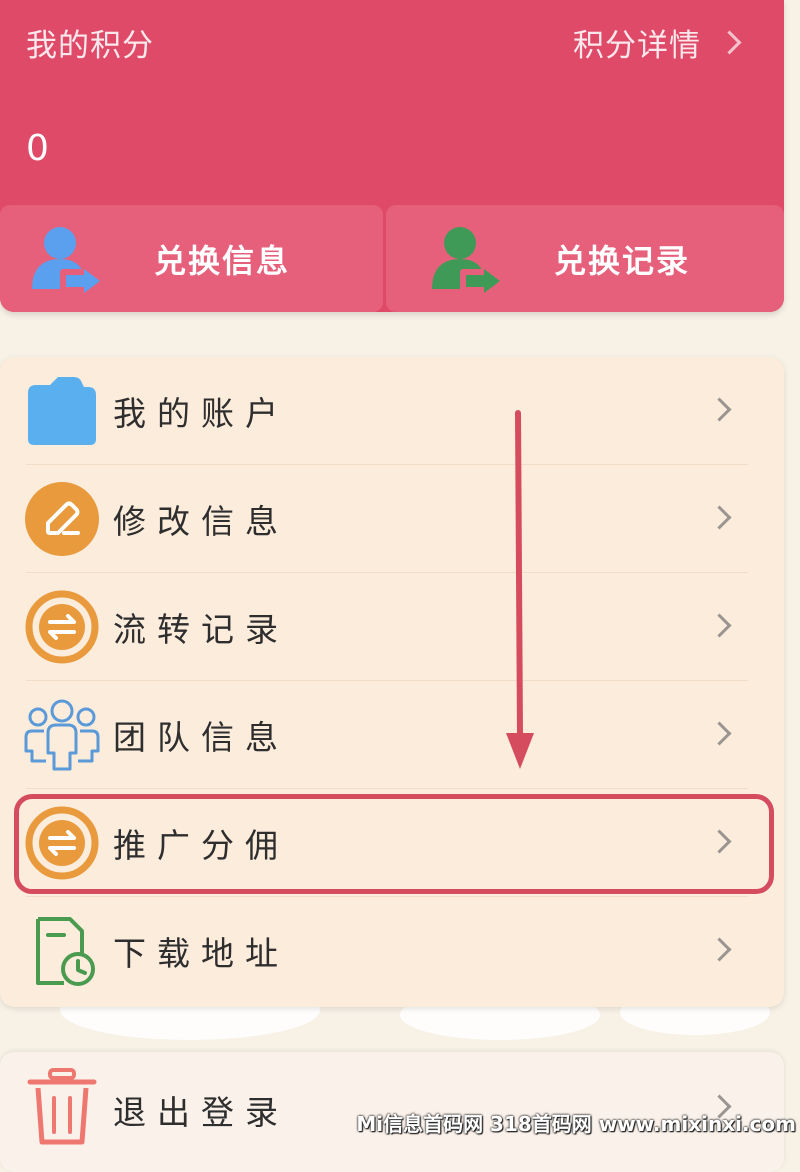 The width and height of the screenshot is (800, 1172). What do you see at coordinates (65, 951) in the screenshot?
I see `document-clock-icon` at bounding box center [65, 951].